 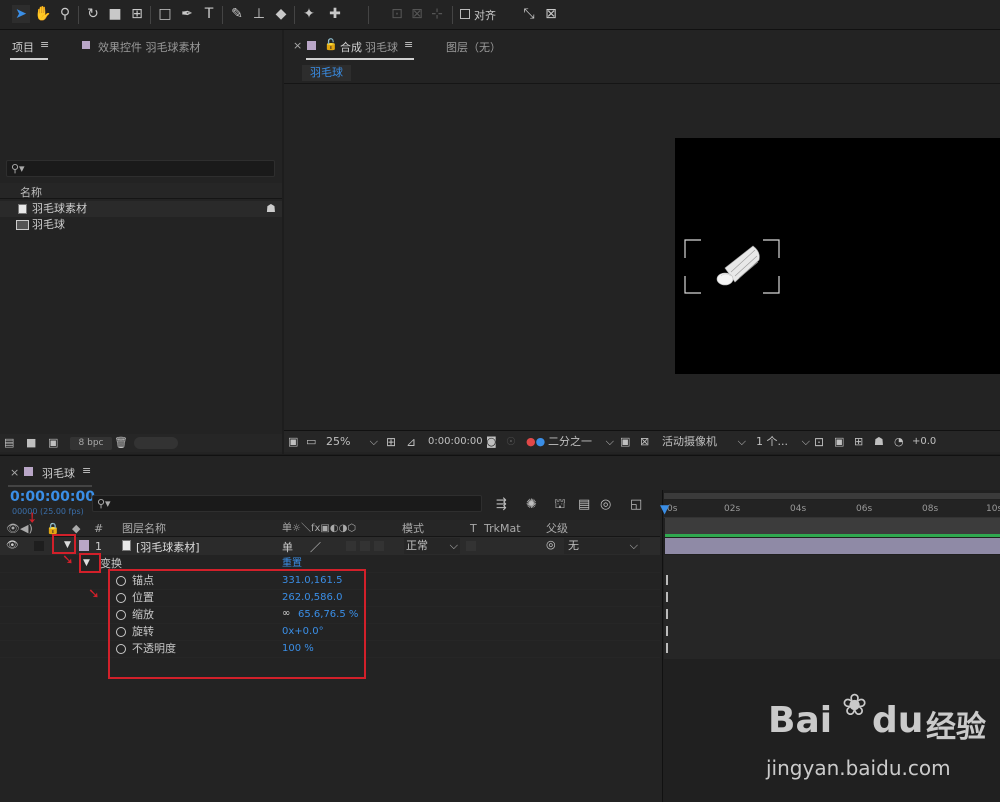 I want to click on zoom-tool-icon: ⚲, so click(x=65, y=14).